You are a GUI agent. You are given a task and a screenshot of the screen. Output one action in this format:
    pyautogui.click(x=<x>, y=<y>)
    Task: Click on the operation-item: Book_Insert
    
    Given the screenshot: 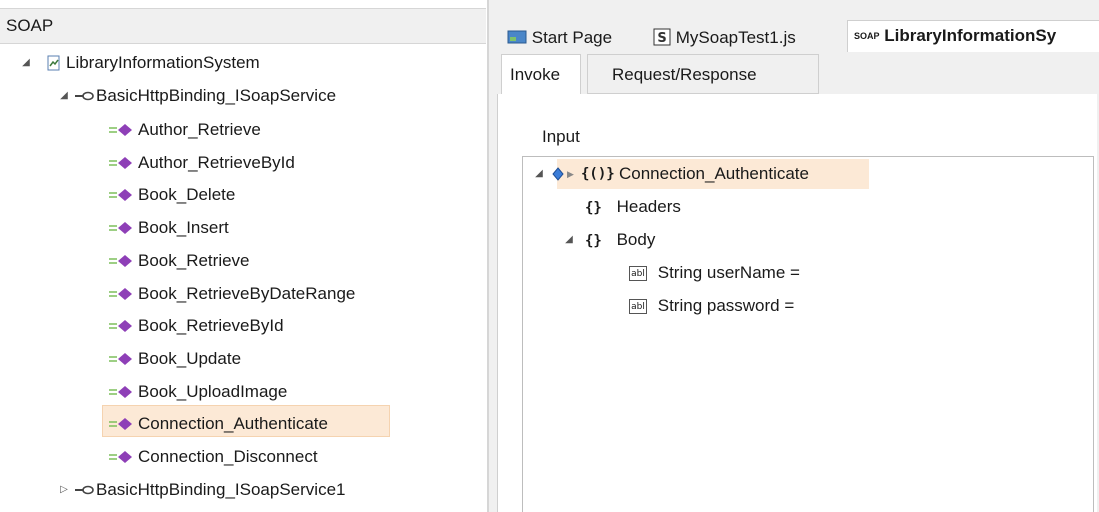 What is the action you would take?
    pyautogui.click(x=168, y=228)
    